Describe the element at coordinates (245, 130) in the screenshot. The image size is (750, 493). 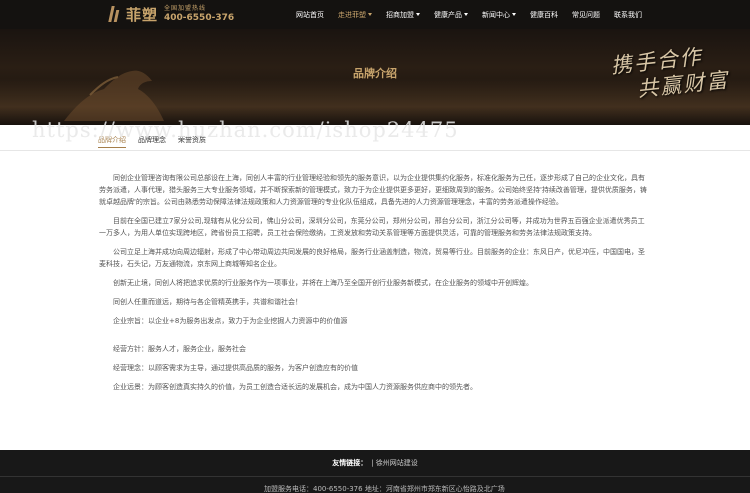
I see `watermark-url: https://www.huzhan.com/ishop24475` at that location.